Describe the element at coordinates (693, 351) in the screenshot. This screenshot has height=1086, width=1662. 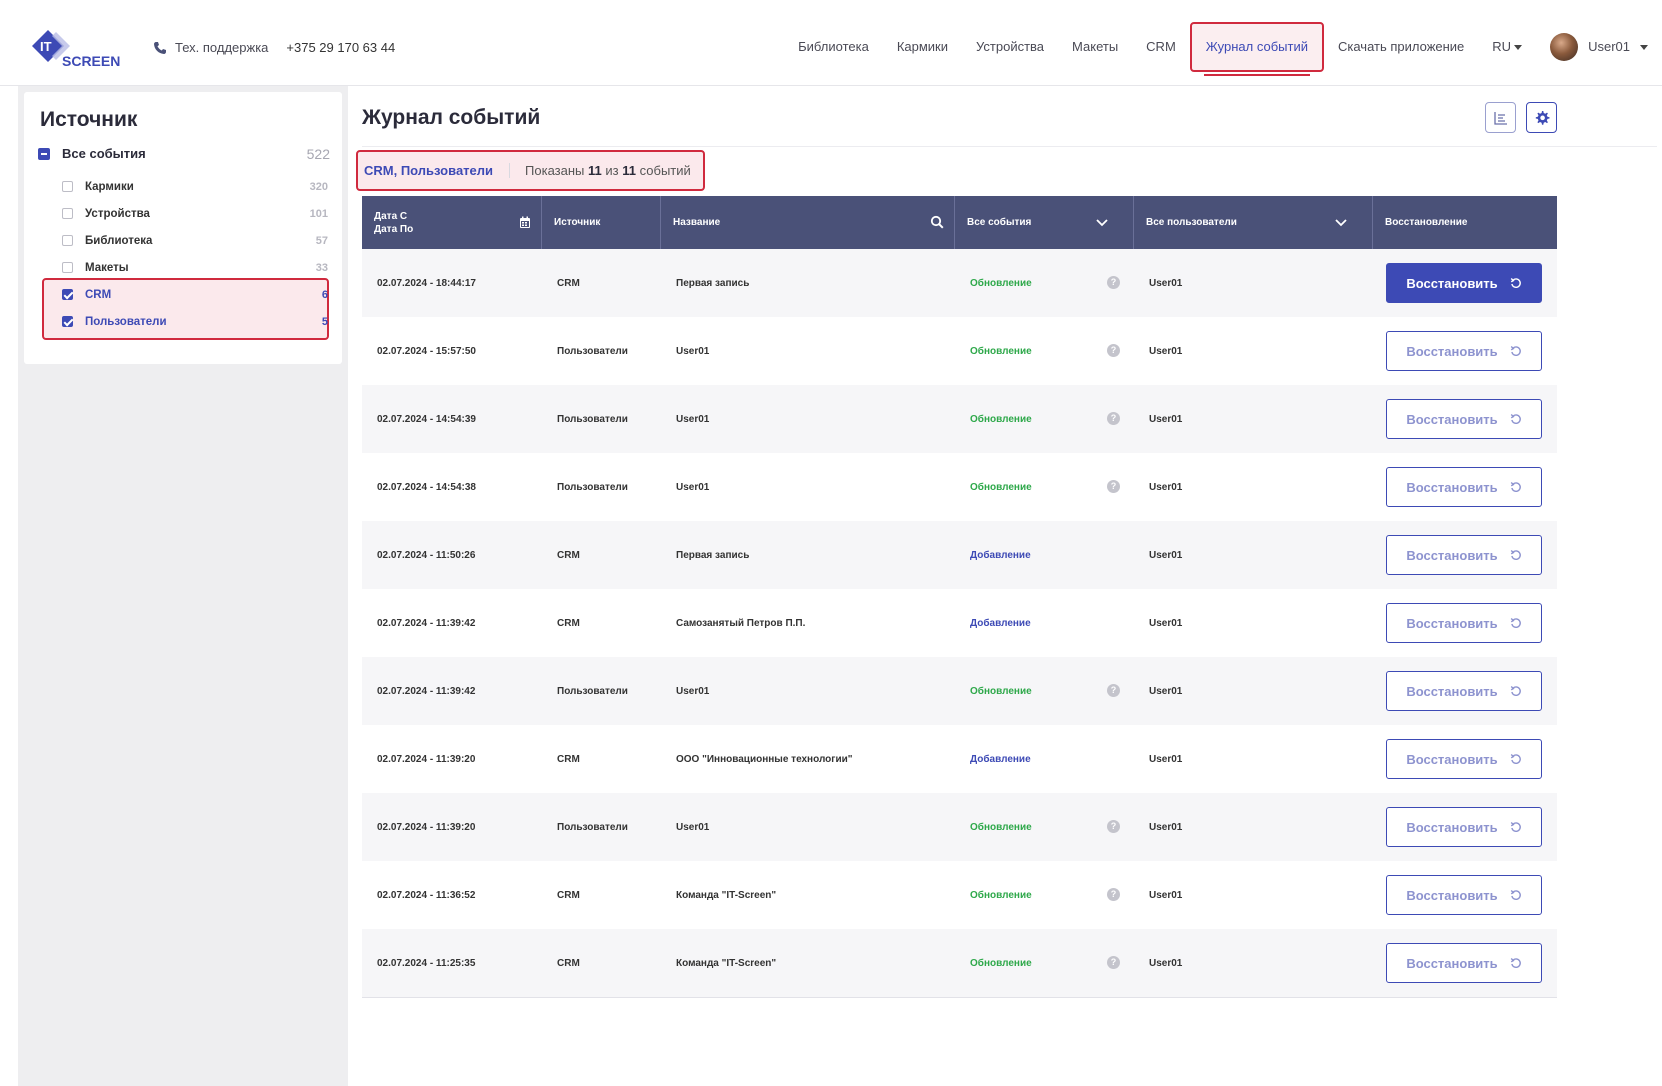
I see `cell-name: User01` at that location.